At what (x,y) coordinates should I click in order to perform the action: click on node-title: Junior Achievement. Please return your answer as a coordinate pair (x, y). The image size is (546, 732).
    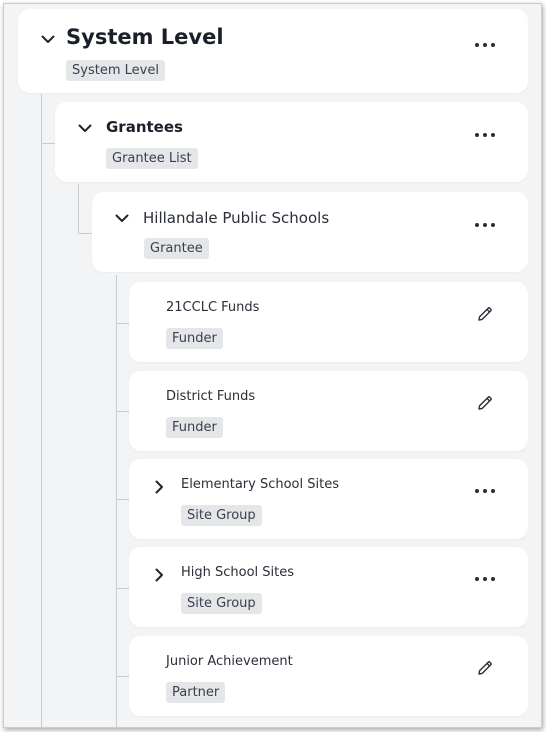
    Looking at the image, I should click on (229, 661).